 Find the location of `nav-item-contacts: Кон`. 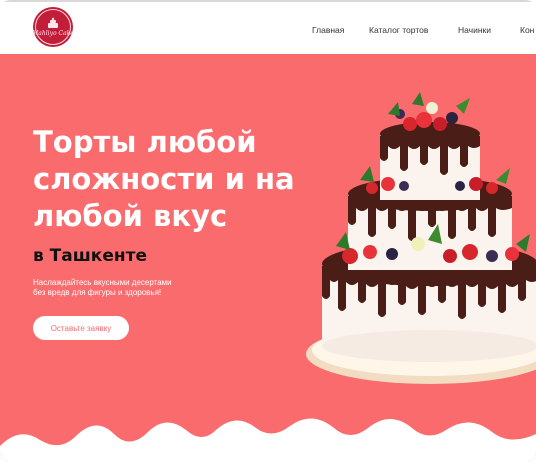

nav-item-contacts: Кон is located at coordinates (527, 30).